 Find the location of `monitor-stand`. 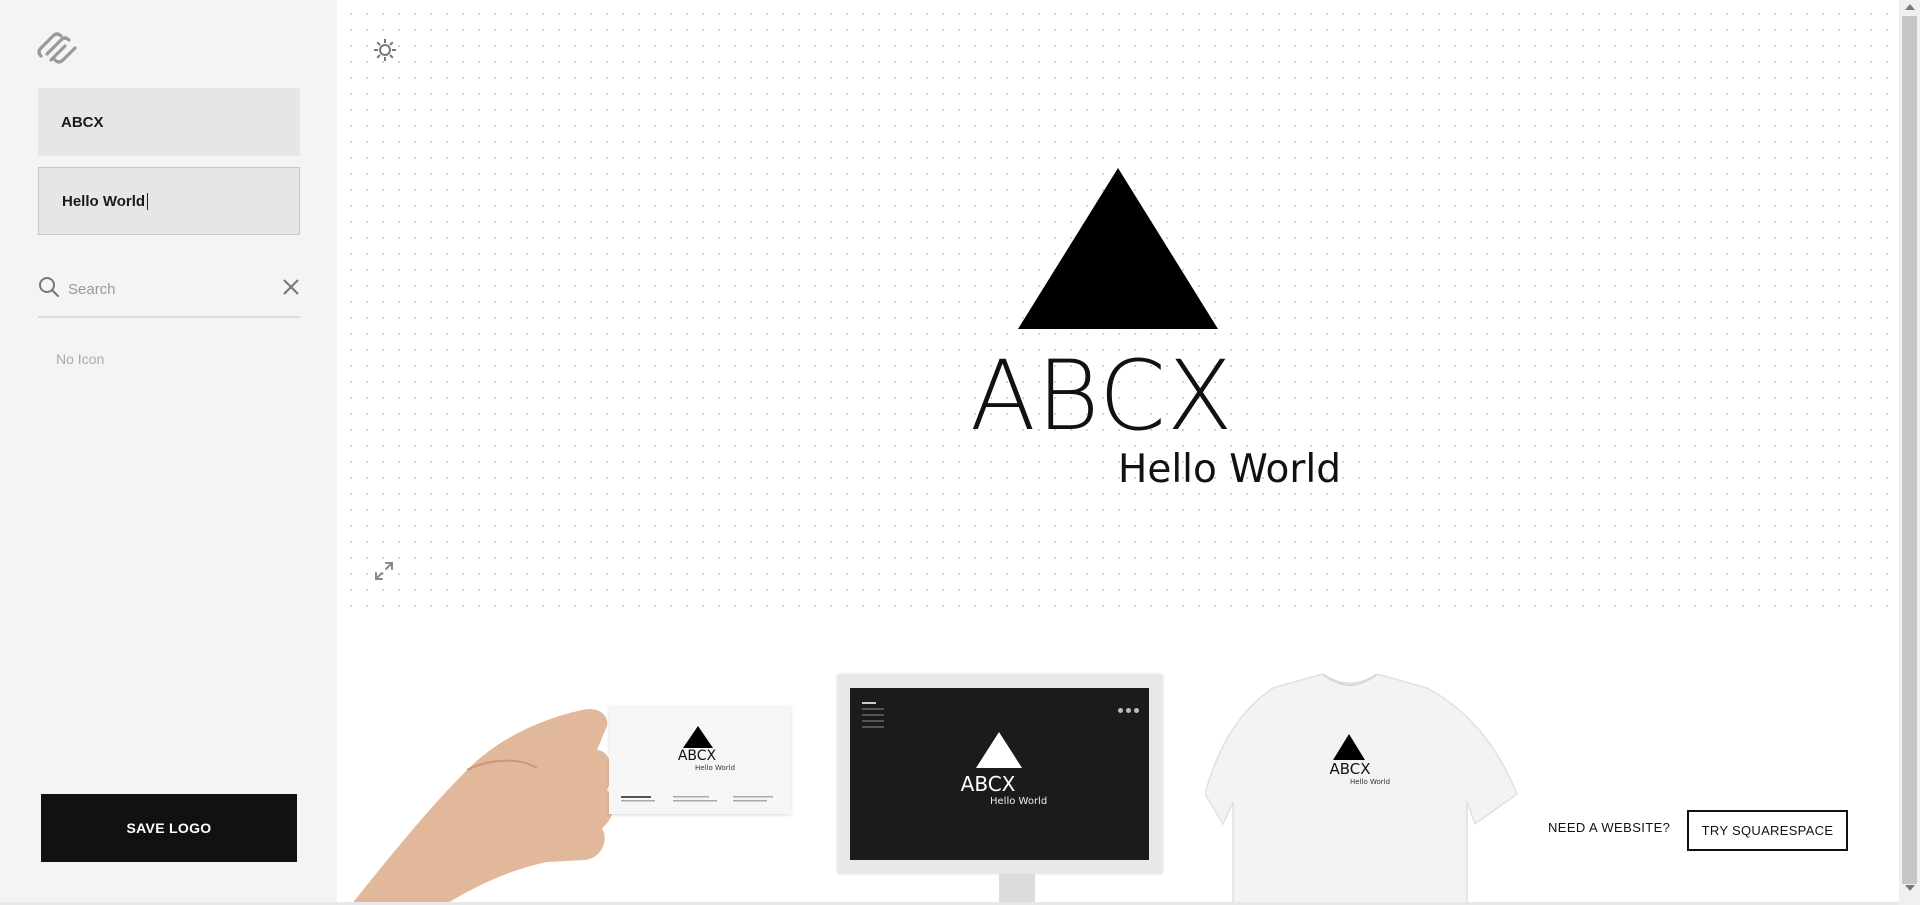

monitor-stand is located at coordinates (1017, 889).